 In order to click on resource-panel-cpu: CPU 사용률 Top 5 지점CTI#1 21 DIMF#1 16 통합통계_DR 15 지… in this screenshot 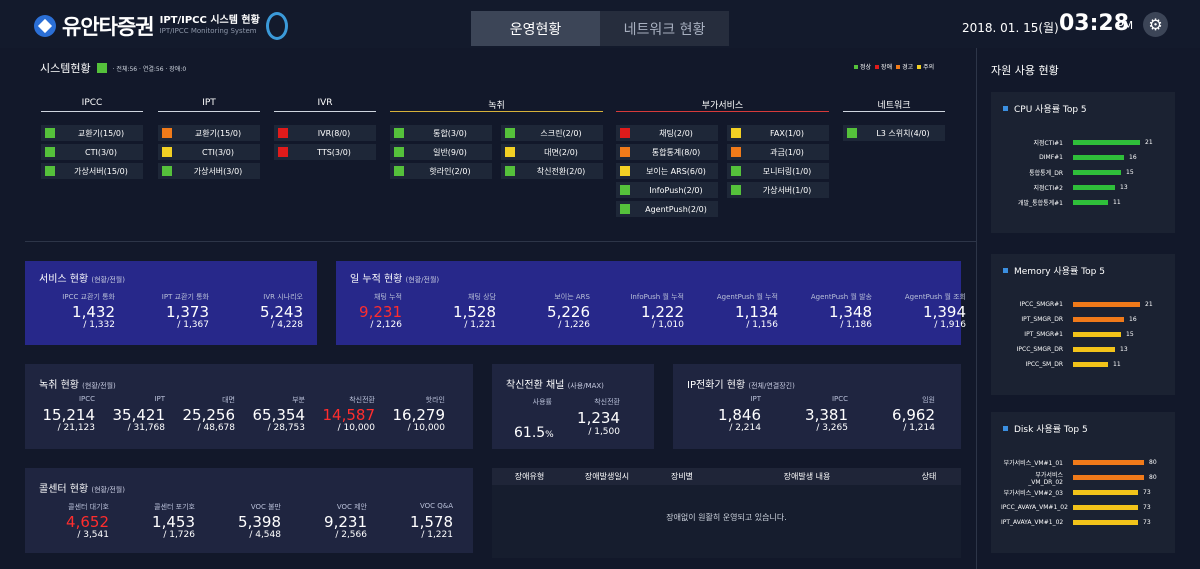, I will do `click(1083, 162)`.